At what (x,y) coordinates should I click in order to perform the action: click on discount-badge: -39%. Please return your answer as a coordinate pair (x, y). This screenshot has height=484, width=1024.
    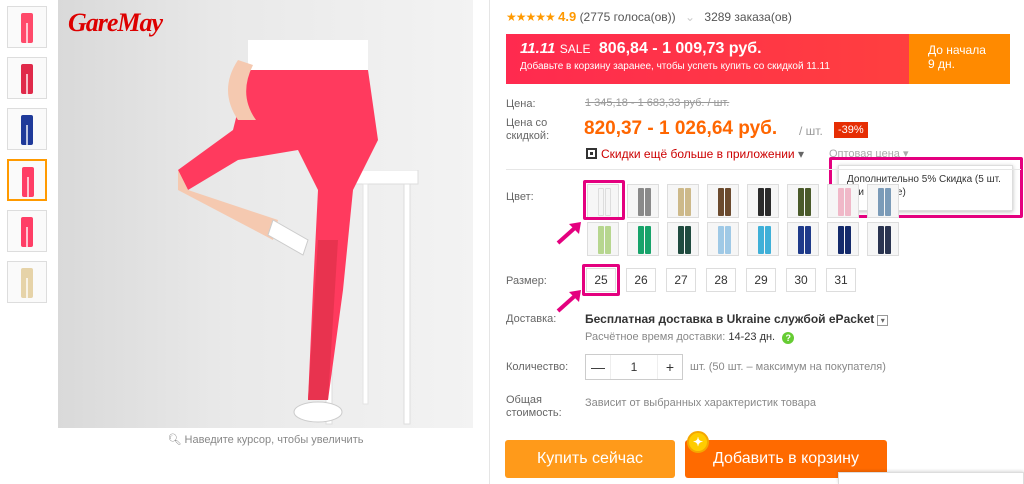
    Looking at the image, I should click on (851, 130).